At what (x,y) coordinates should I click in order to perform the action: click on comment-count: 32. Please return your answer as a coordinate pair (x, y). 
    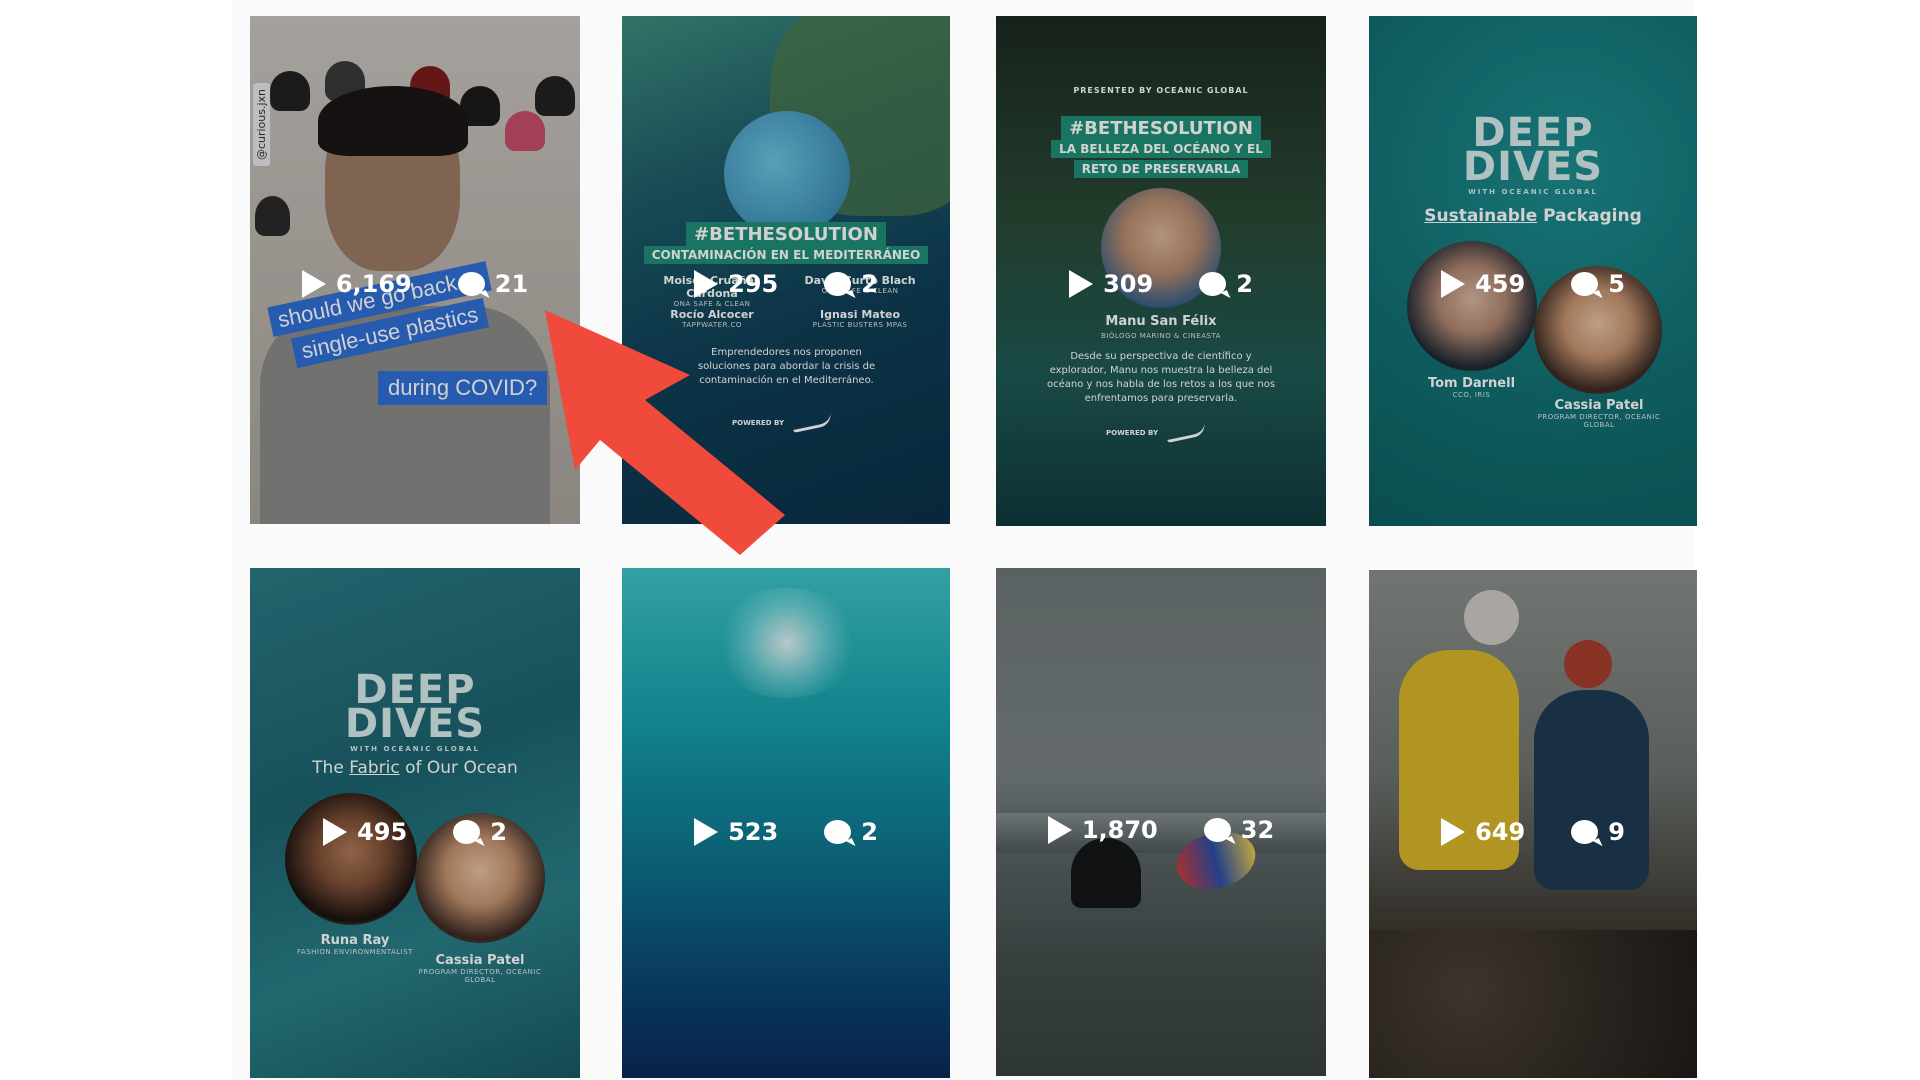
    Looking at the image, I should click on (1257, 830).